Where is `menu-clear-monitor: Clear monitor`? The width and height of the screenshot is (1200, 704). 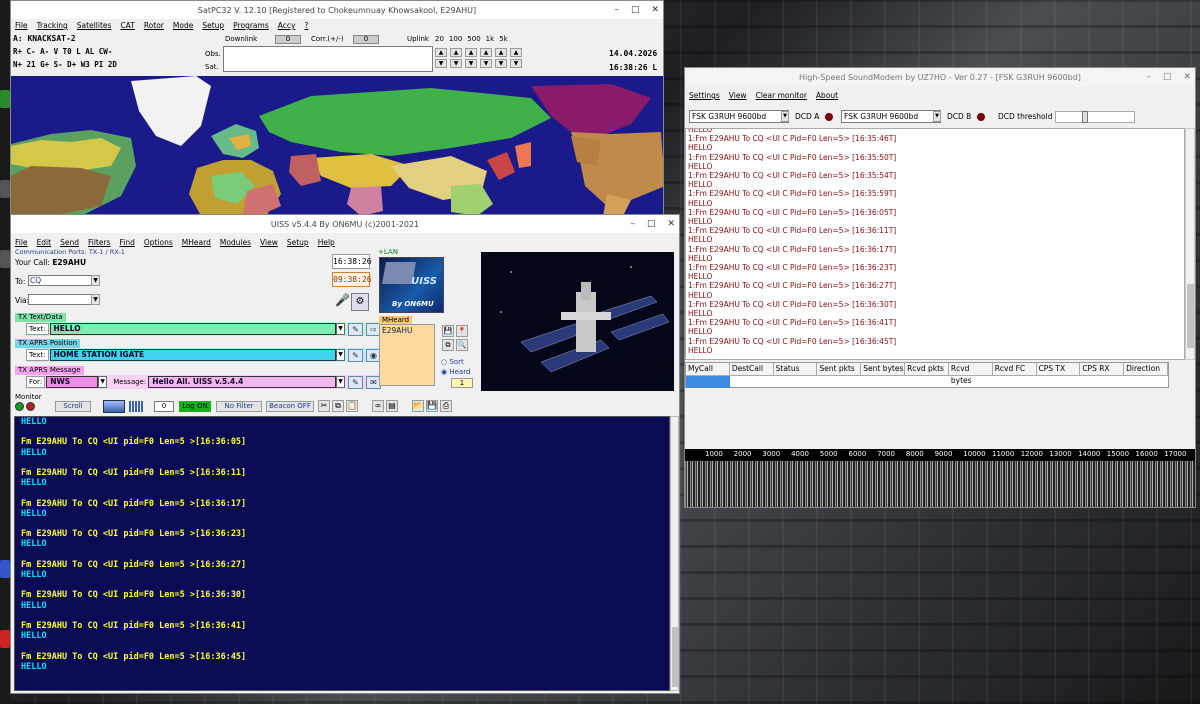 menu-clear-monitor: Clear monitor is located at coordinates (781, 95).